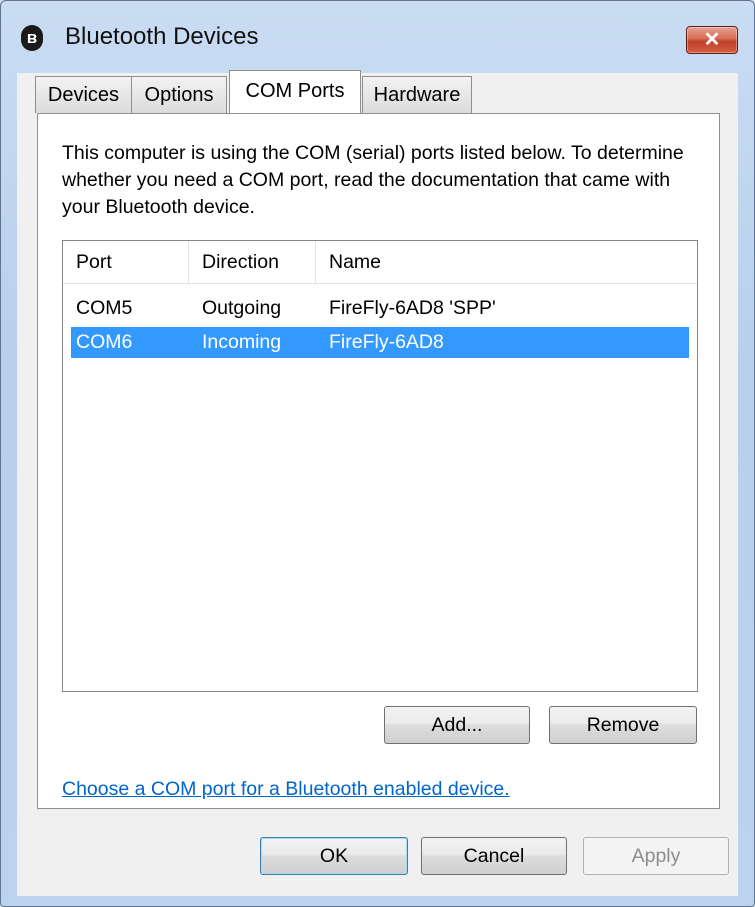 This screenshot has width=755, height=907. I want to click on close-icon: ✕, so click(712, 40).